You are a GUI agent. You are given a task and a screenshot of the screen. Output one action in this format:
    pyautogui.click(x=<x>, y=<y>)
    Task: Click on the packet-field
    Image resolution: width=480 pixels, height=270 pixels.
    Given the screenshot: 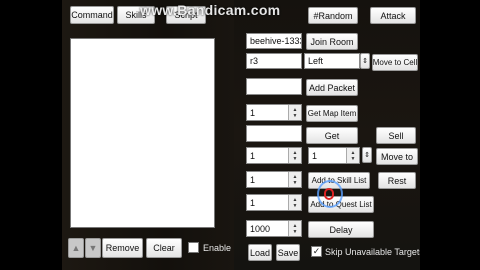 What is the action you would take?
    pyautogui.click(x=274, y=86)
    